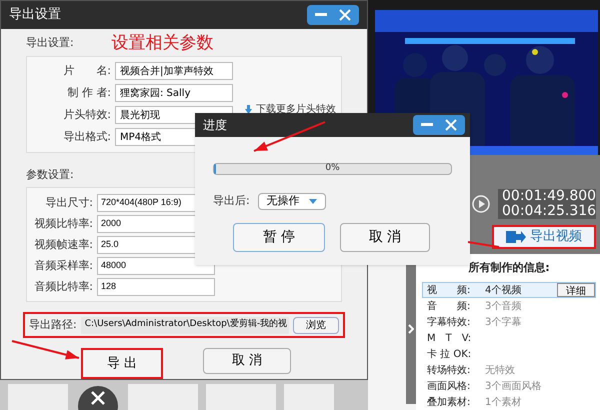 The height and width of the screenshot is (410, 600). I want to click on export-icon, so click(516, 237).